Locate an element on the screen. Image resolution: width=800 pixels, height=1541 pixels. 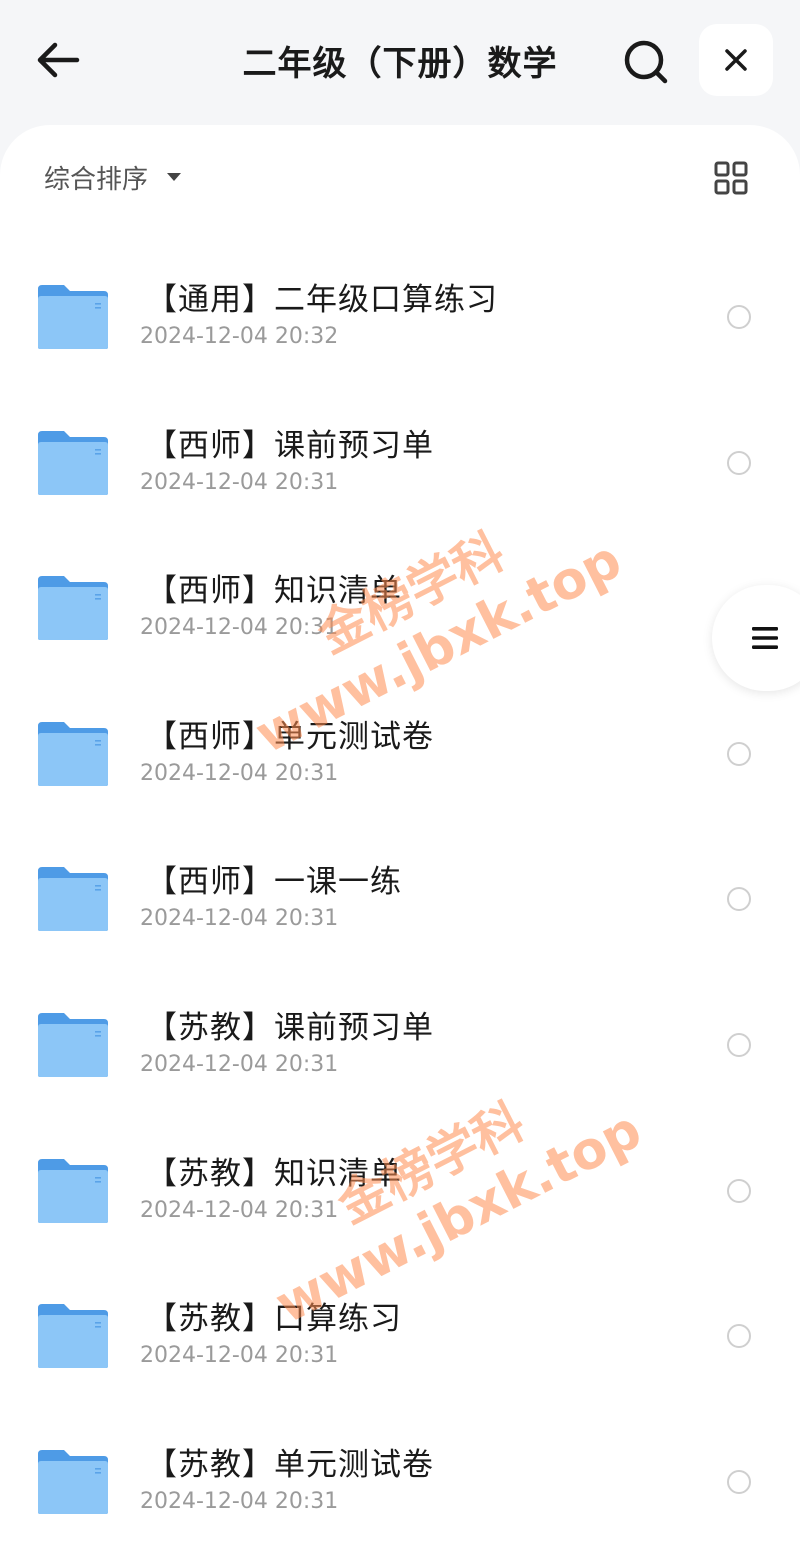
folder-date: 2024-12-04 20:32 is located at coordinates (239, 336).